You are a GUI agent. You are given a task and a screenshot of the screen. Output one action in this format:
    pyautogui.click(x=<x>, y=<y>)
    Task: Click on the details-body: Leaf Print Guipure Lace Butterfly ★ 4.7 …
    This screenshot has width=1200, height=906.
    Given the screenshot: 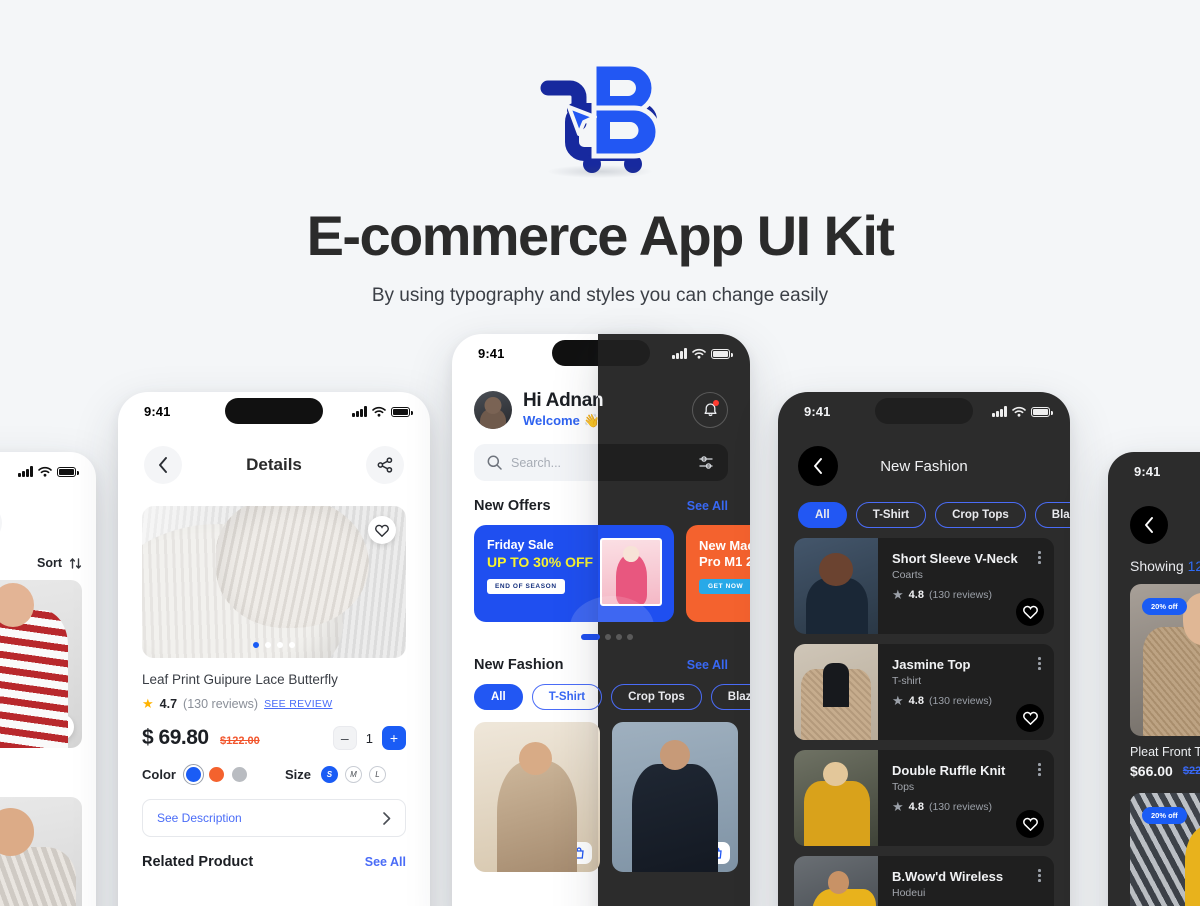 What is the action you would take?
    pyautogui.click(x=274, y=764)
    